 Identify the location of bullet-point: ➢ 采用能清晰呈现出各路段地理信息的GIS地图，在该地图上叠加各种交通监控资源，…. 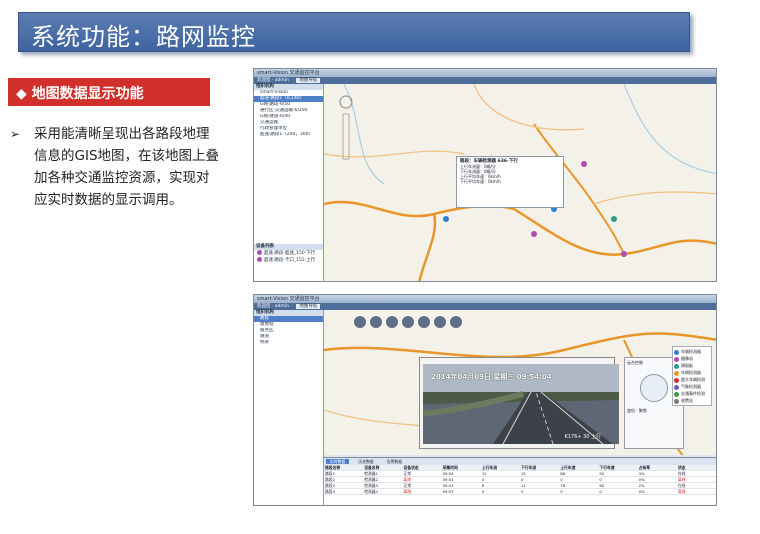
(116, 167).